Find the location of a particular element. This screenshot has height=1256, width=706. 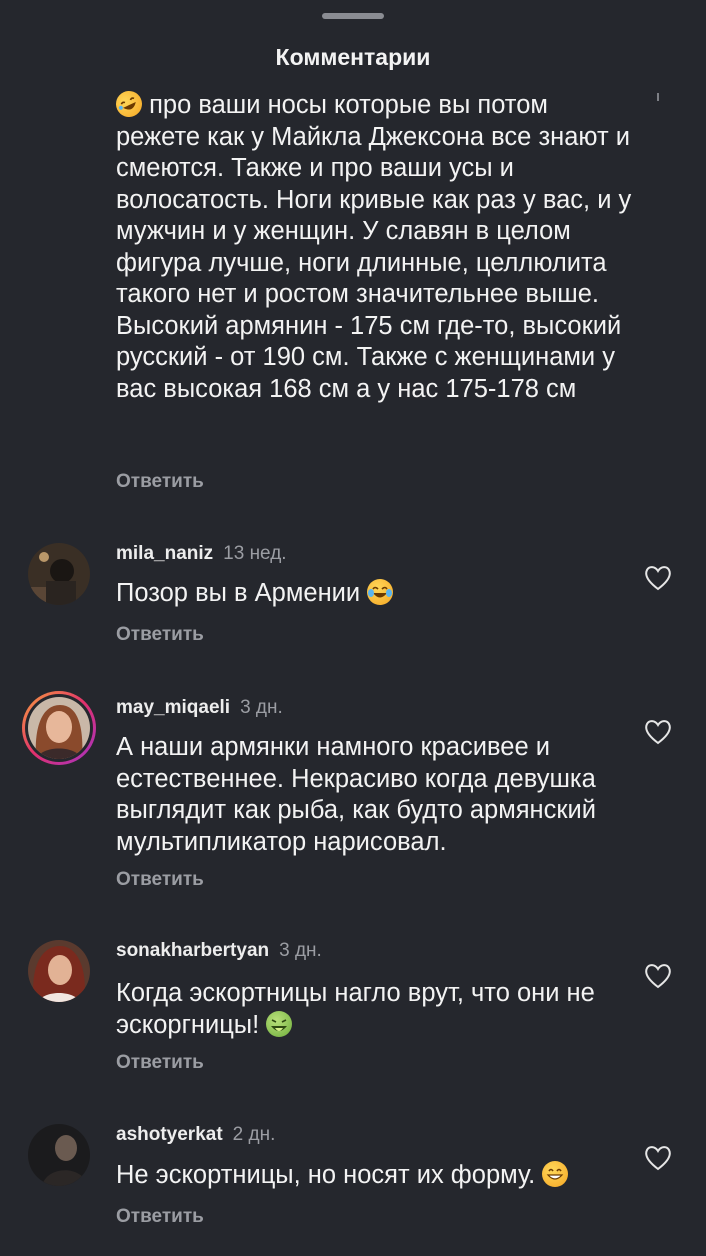

scroll-indicator is located at coordinates (658, 97).